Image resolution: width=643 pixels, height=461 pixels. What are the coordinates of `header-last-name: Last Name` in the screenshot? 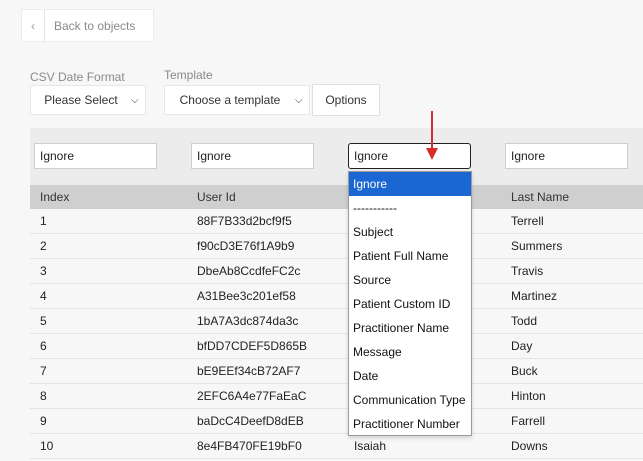 It's located at (540, 197).